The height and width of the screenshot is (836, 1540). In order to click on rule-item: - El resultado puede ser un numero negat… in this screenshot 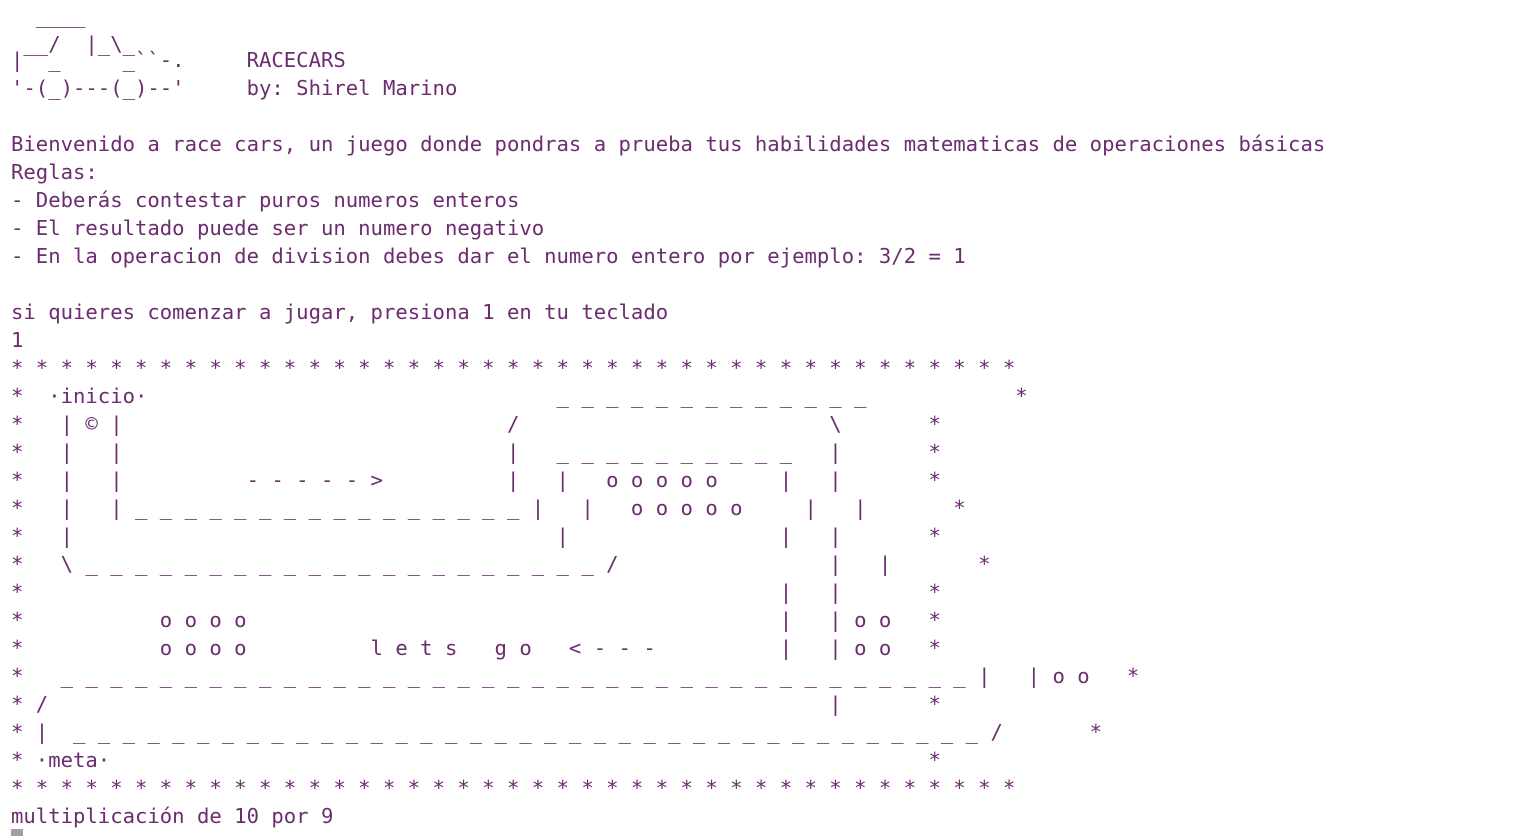, I will do `click(278, 228)`.